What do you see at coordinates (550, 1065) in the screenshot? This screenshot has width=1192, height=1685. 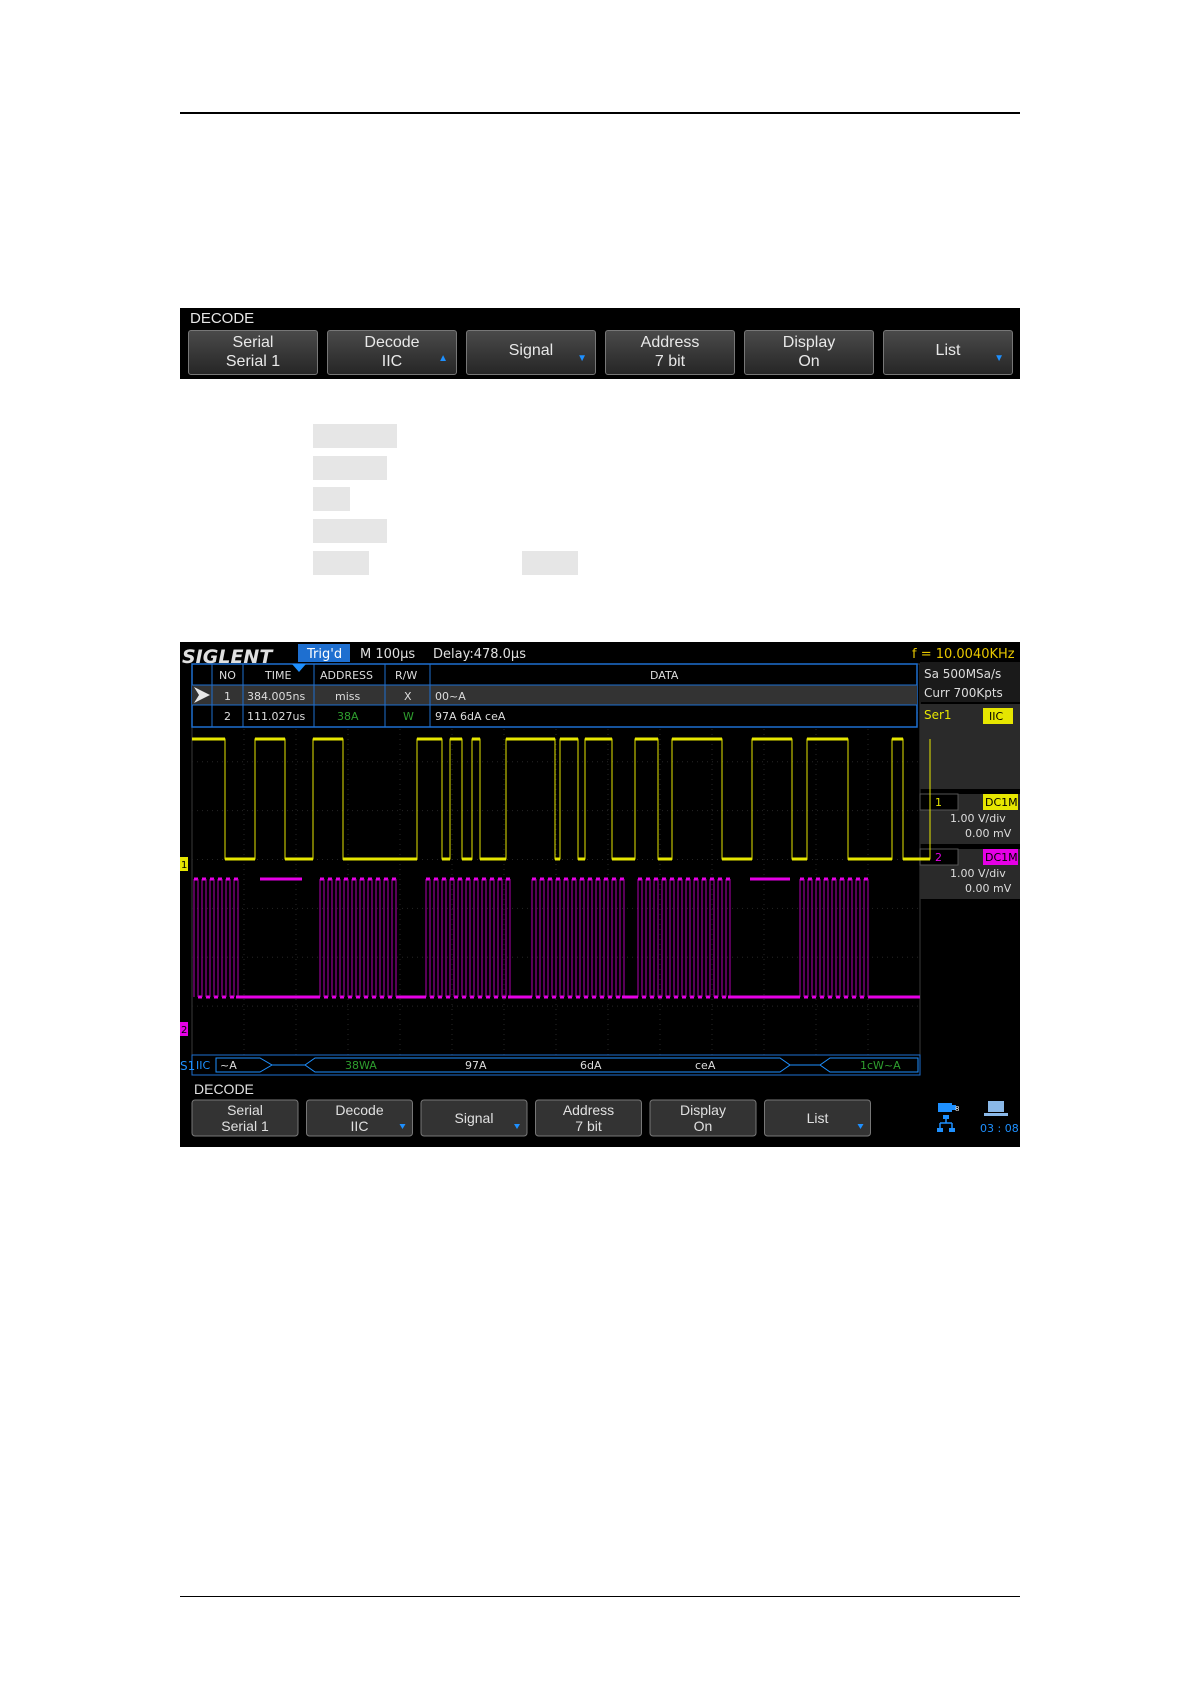 I see `bus-decode-line: S1 IIC ~A 38WA 97A 6dA ceA 1cW~A` at bounding box center [550, 1065].